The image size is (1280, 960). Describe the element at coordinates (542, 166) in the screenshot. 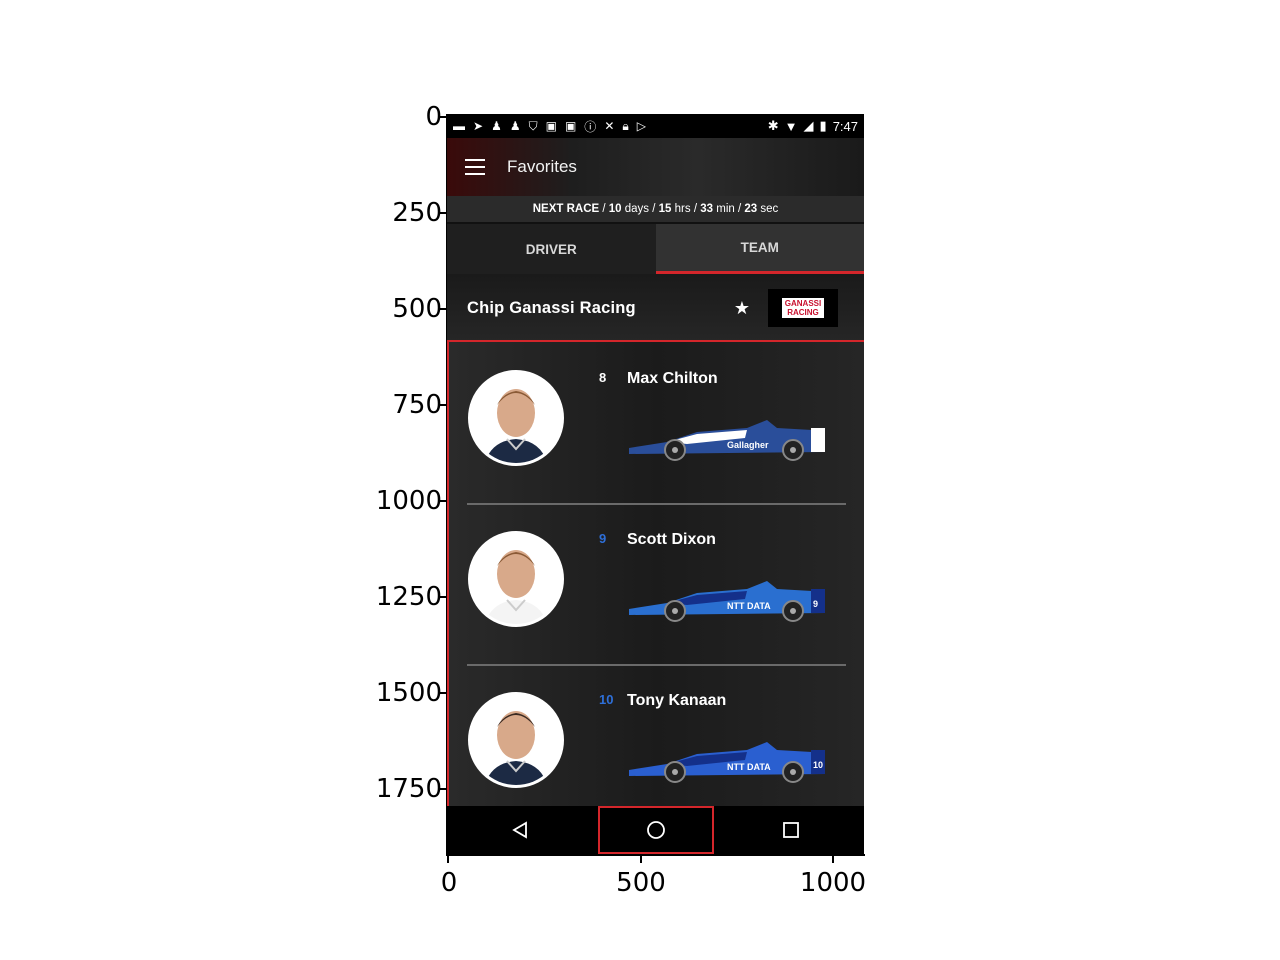

I see `page-title: Favorites` at that location.